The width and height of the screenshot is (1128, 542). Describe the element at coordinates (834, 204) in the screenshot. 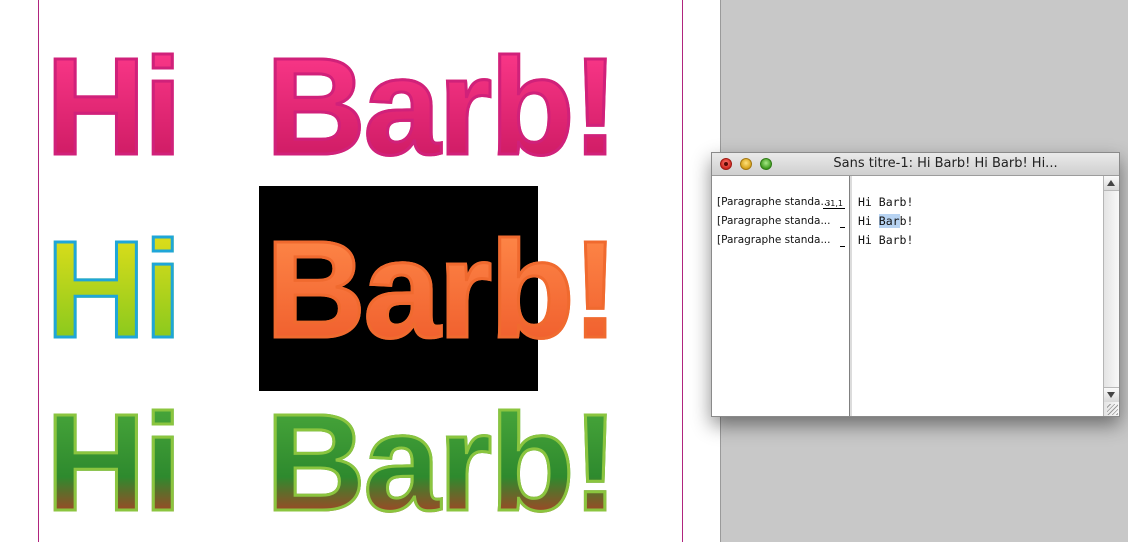

I see `depth-ruler-value: 31,1` at that location.